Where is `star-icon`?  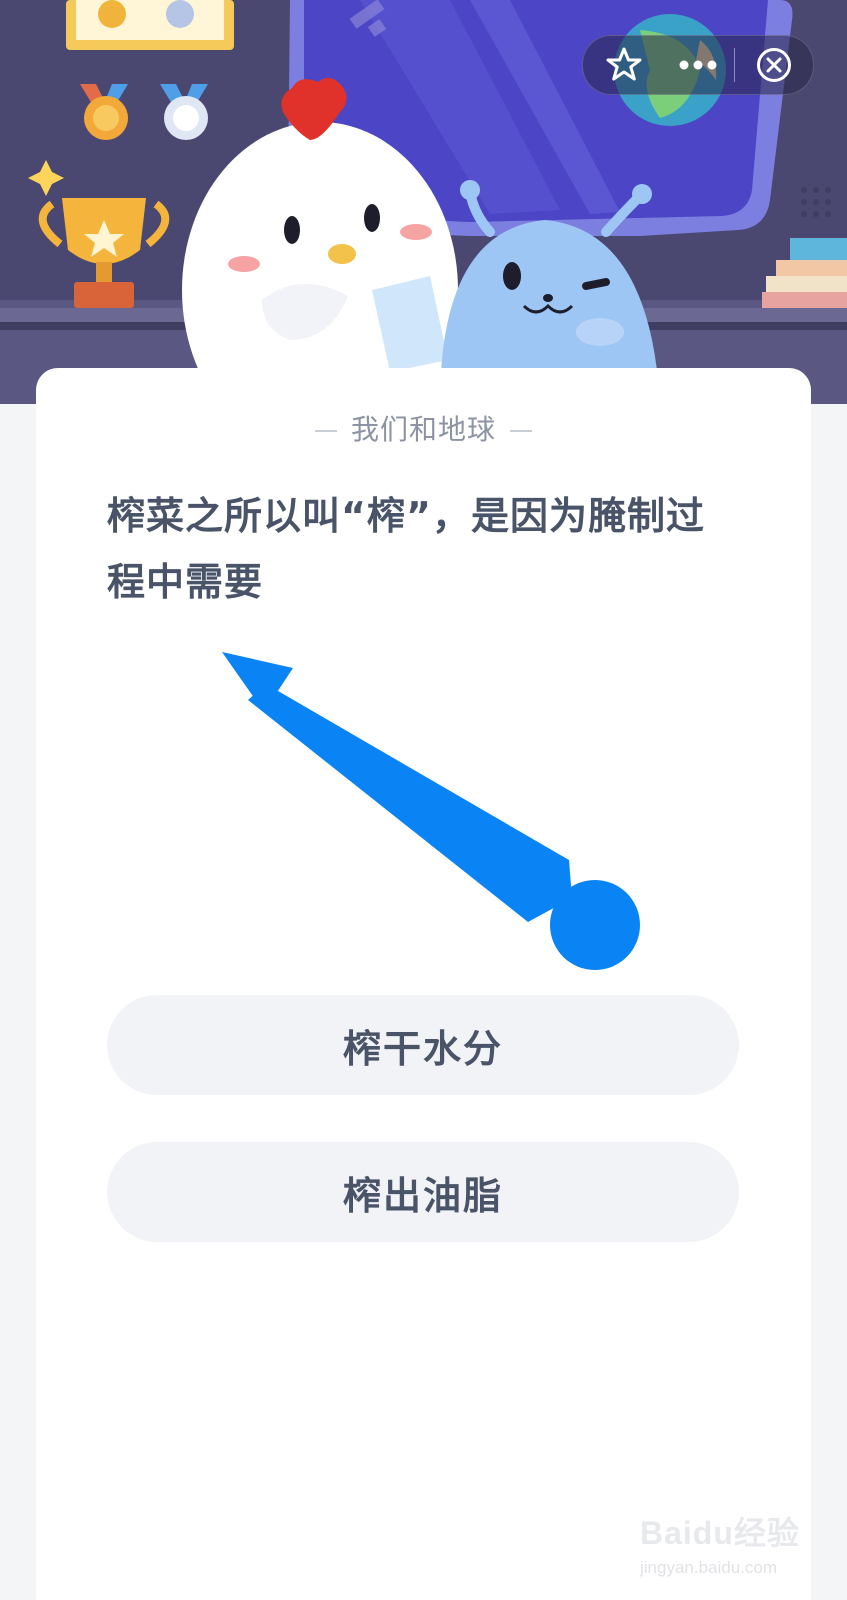 star-icon is located at coordinates (624, 65).